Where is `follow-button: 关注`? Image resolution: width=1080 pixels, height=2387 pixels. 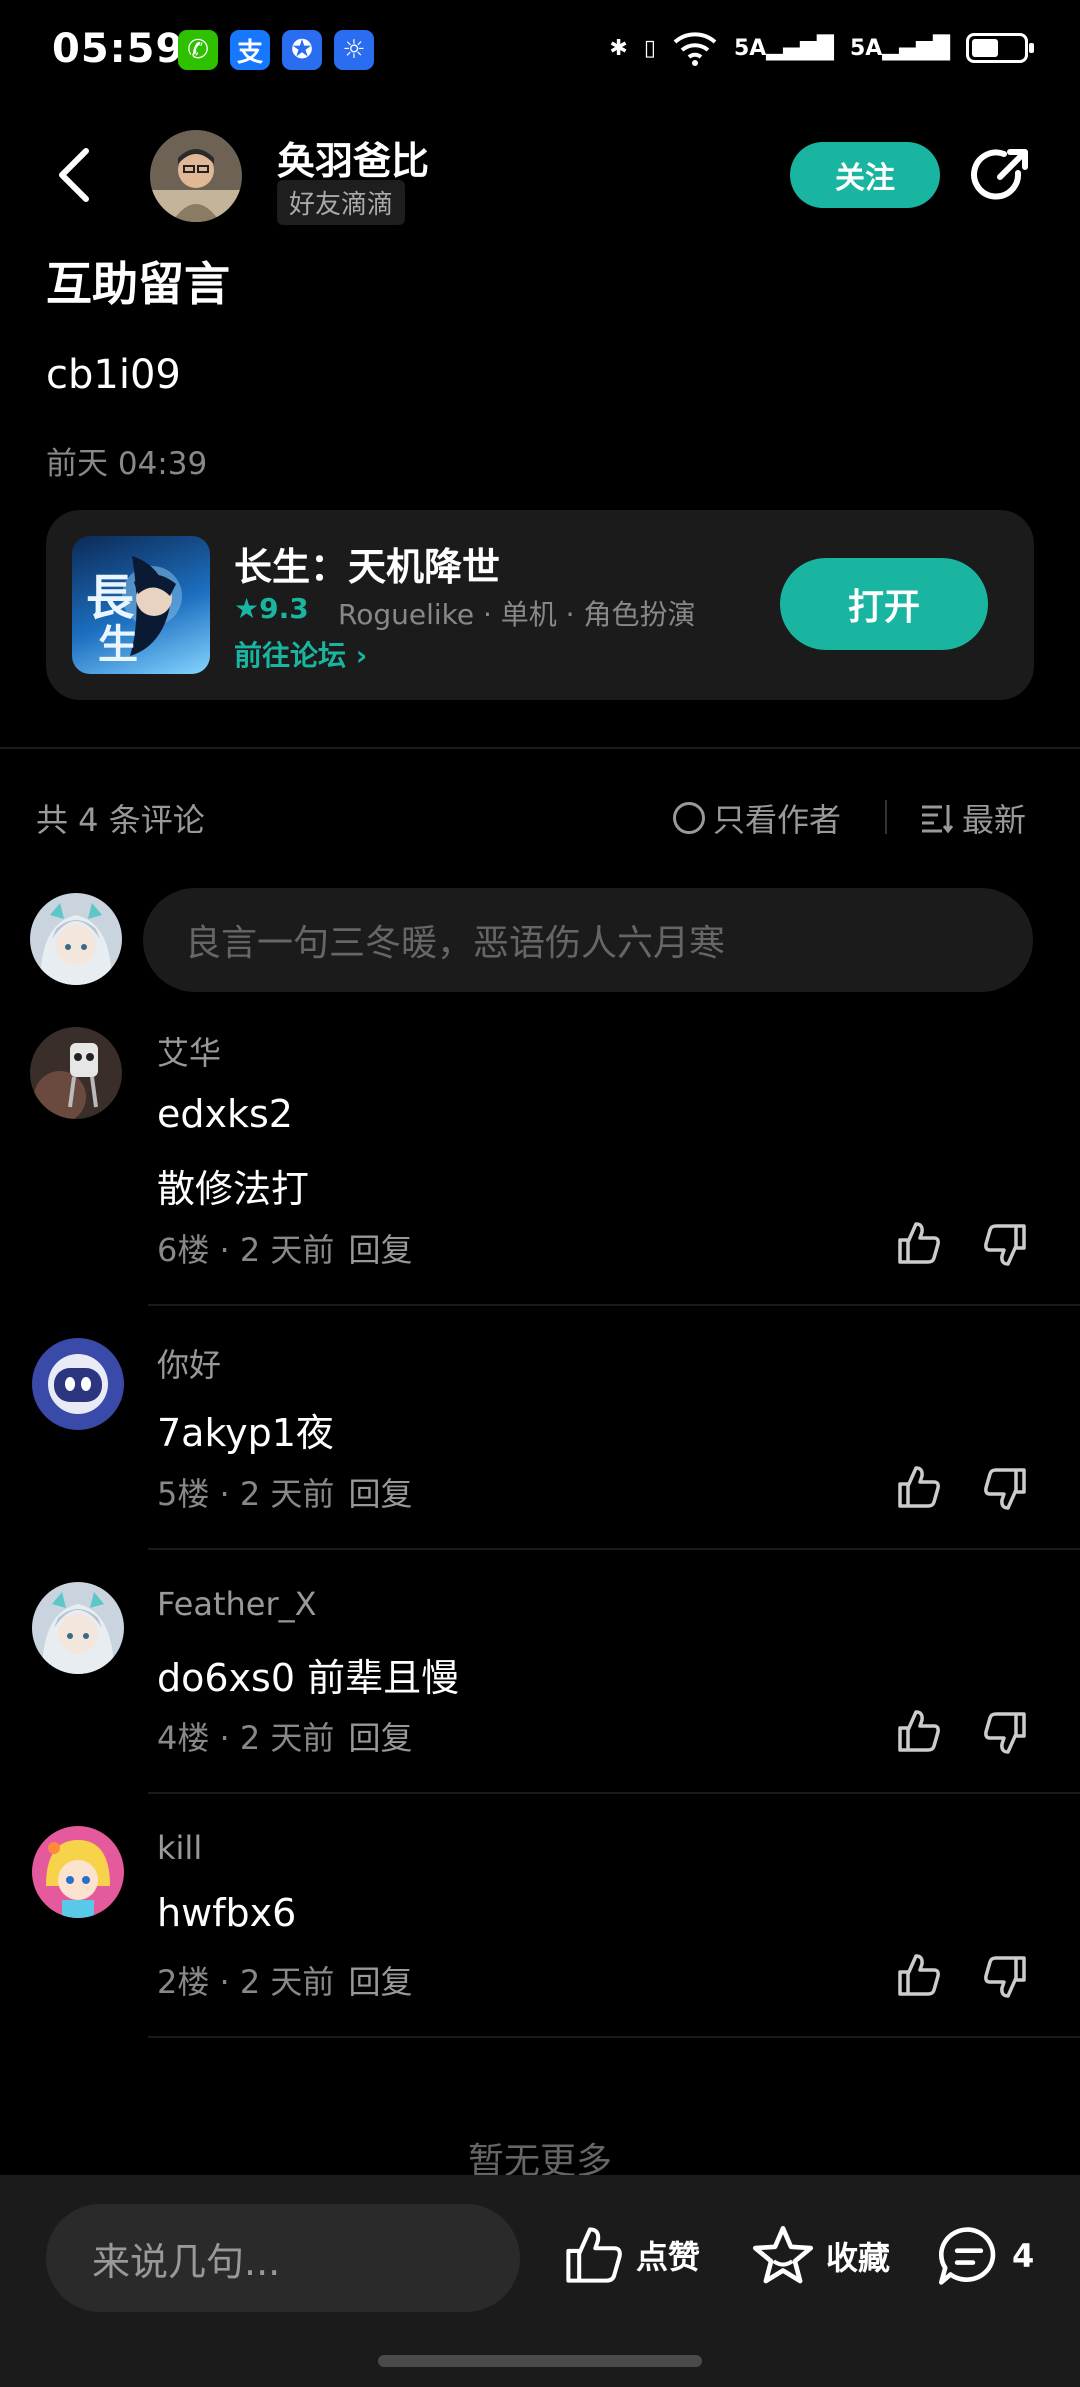
follow-button: 关注 is located at coordinates (865, 175).